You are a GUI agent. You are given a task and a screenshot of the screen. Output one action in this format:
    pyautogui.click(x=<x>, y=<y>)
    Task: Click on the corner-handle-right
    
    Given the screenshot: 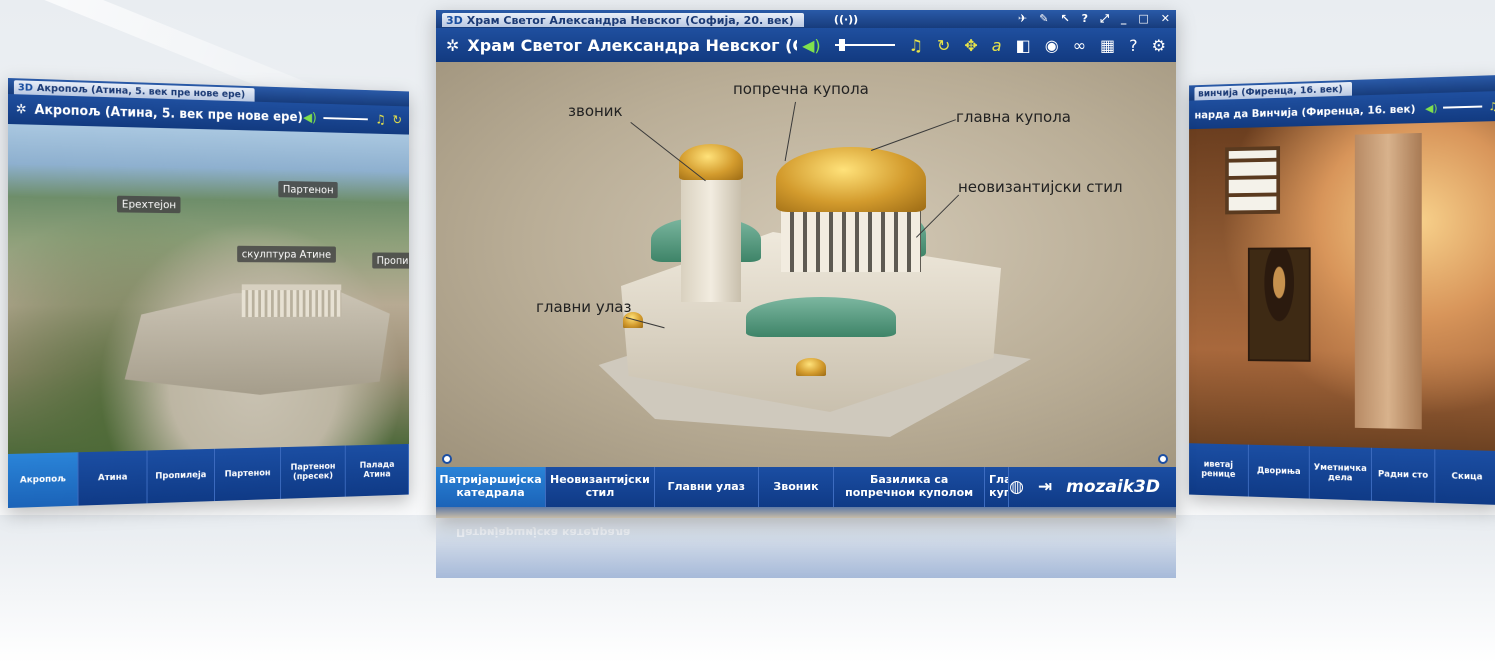 What is the action you would take?
    pyautogui.click(x=1163, y=459)
    